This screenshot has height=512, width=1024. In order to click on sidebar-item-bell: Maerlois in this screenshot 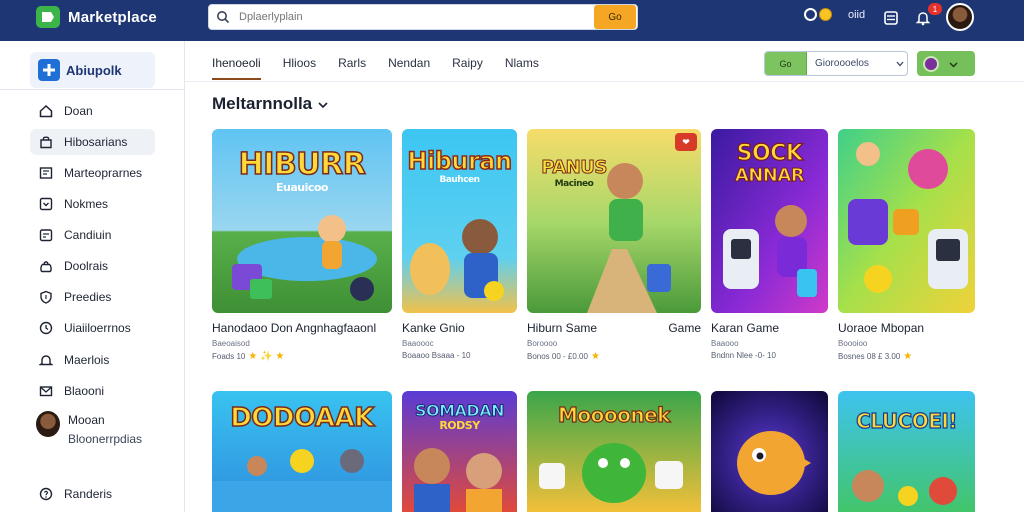, I will do `click(92, 360)`.